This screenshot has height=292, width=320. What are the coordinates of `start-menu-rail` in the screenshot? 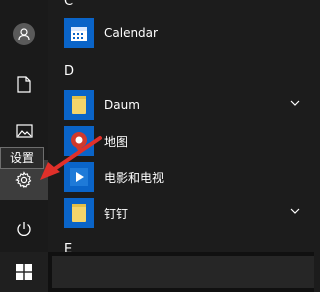 It's located at (24, 126).